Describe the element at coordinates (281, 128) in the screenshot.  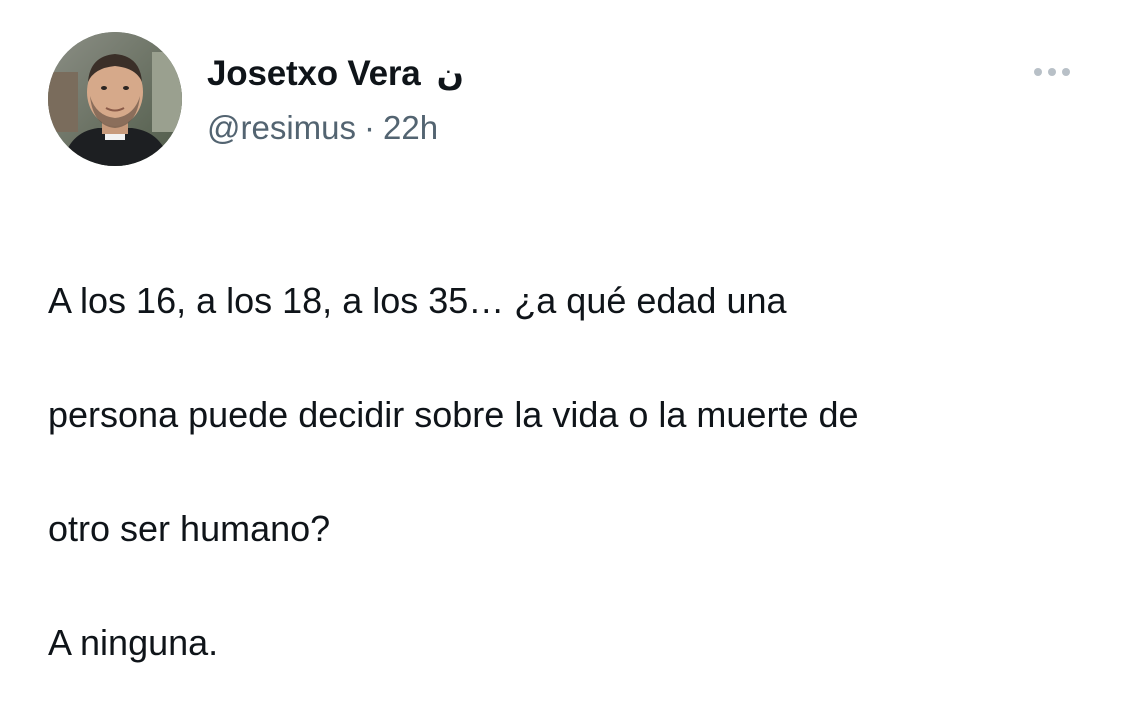
I see `author-handle: @resimus` at that location.